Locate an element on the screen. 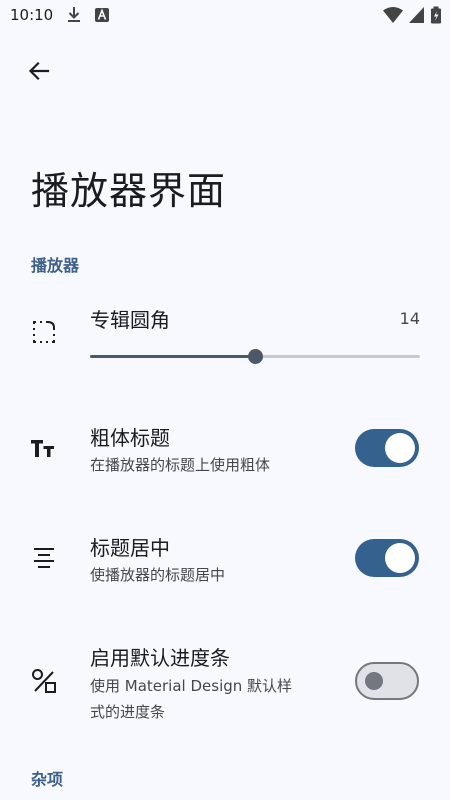 This screenshot has width=450, height=800. section-header-misc: 杂项 is located at coordinates (47, 779).